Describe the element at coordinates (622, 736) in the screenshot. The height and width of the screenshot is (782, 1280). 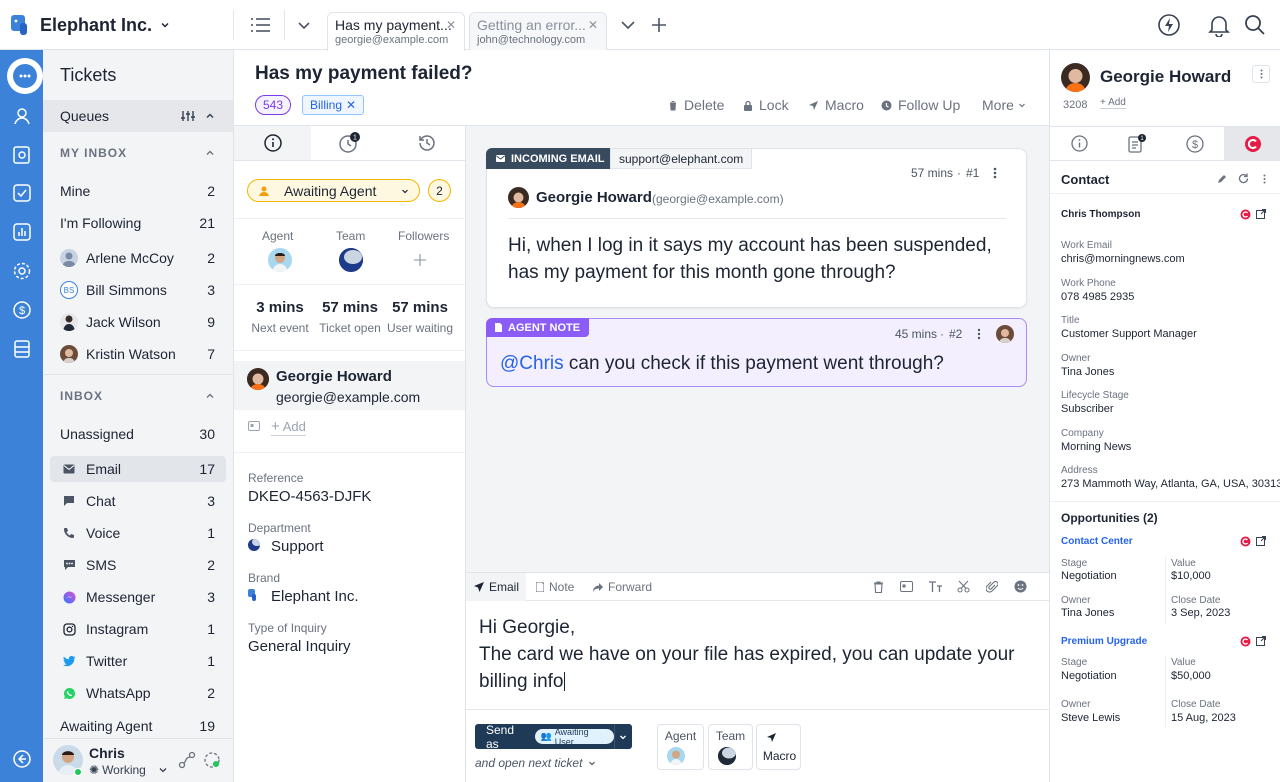
I see `send-options-dropdown` at that location.